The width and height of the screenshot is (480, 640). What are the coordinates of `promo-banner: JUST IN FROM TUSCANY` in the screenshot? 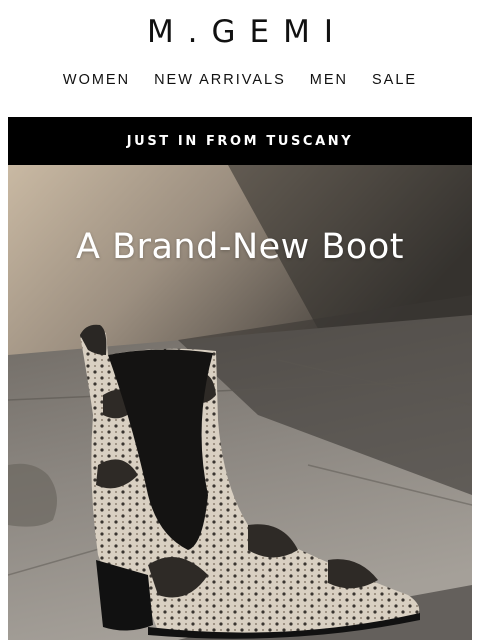 It's located at (240, 141).